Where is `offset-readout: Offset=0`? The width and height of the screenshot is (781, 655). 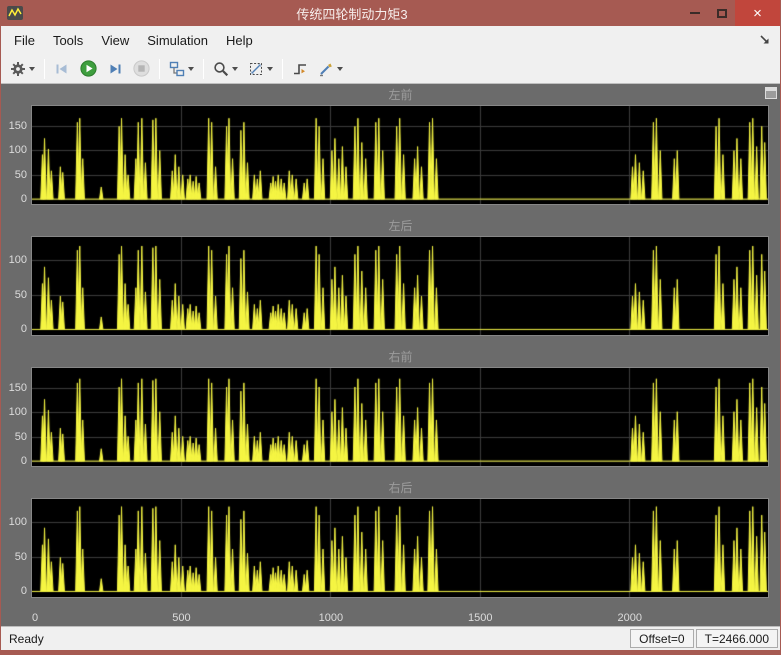 offset-readout: Offset=0 is located at coordinates (662, 638).